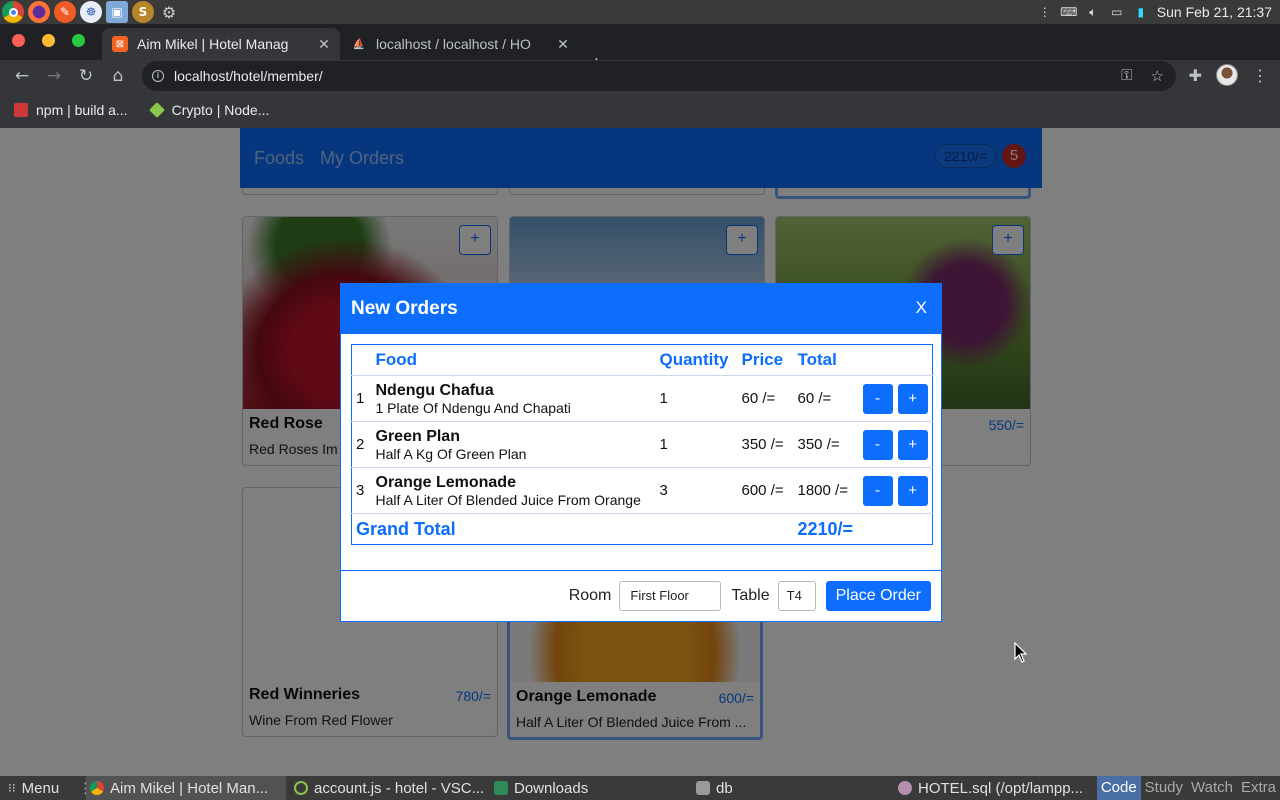  I want to click on more-menu-icon: ⋮, so click(1260, 75).